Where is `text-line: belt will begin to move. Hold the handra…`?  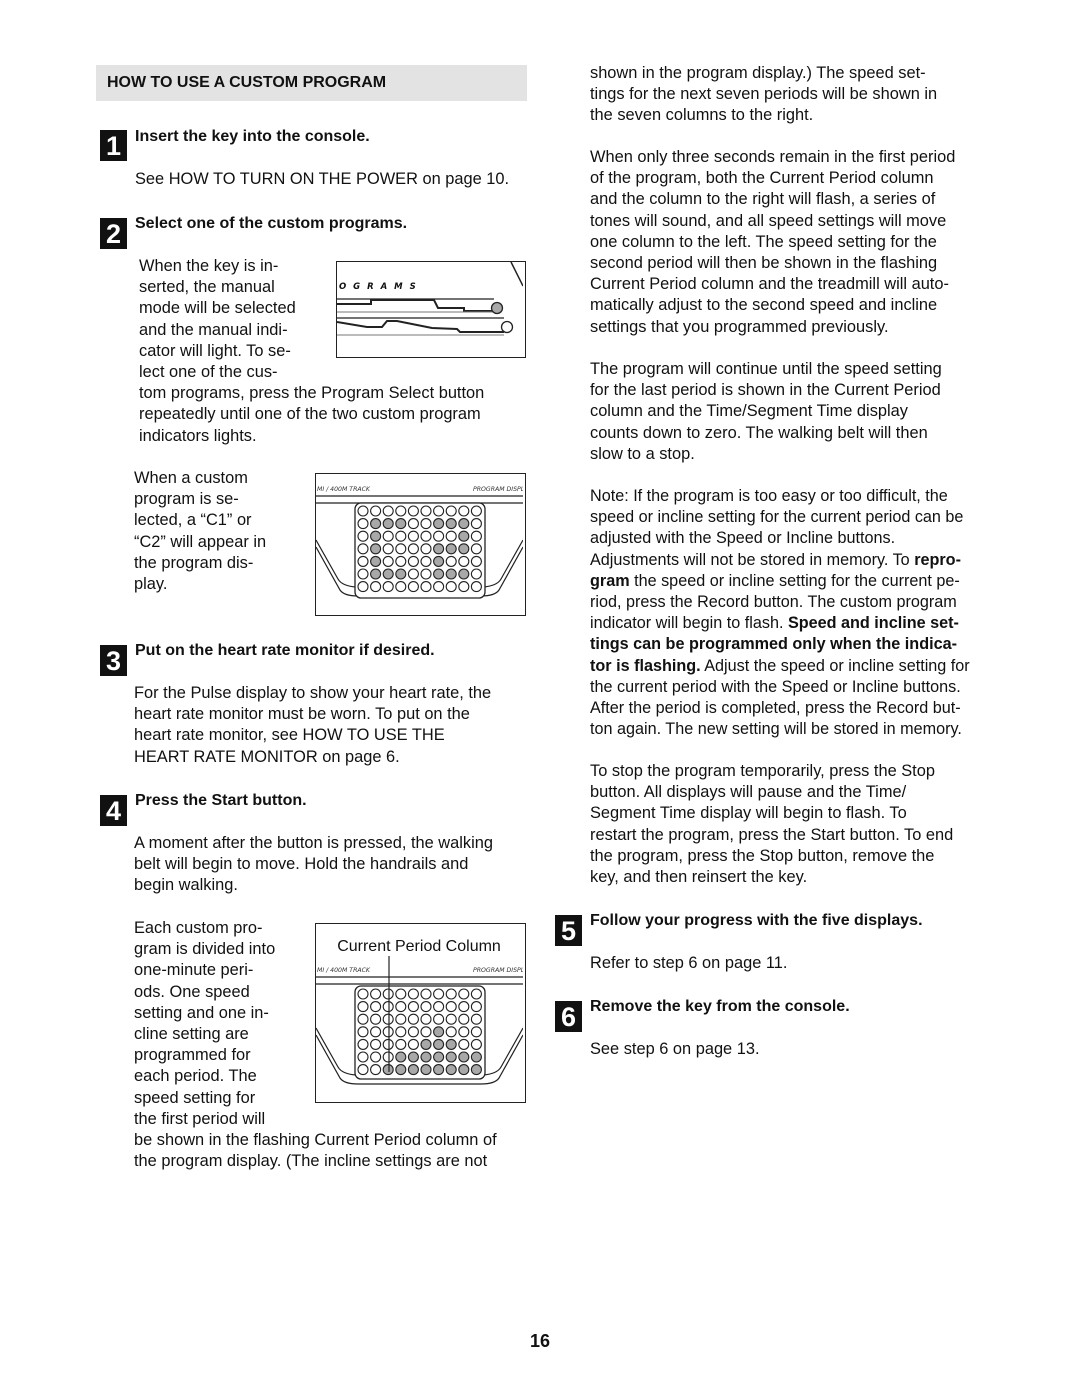 text-line: belt will begin to move. Hold the handra… is located at coordinates (301, 864).